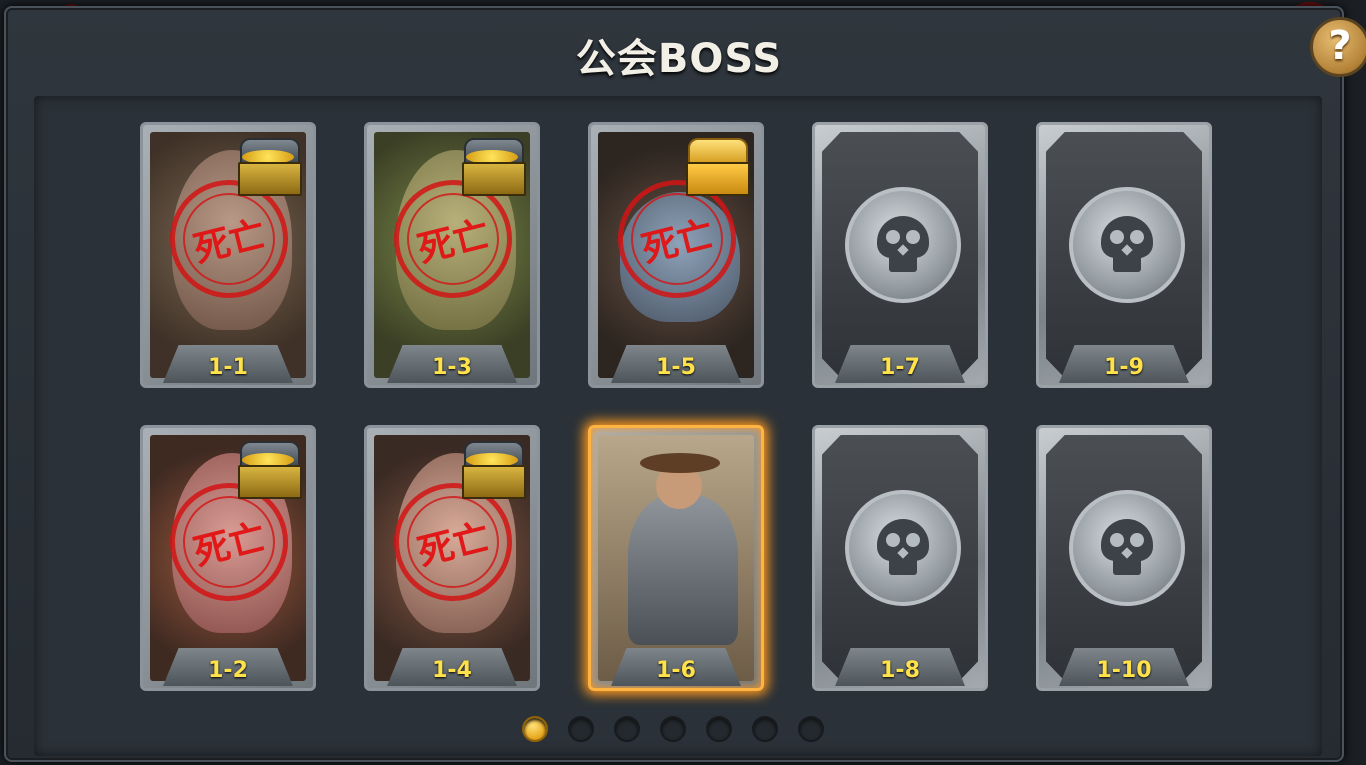 The image size is (1366, 765). I want to click on stage-label-plate: 1-8, so click(900, 667).